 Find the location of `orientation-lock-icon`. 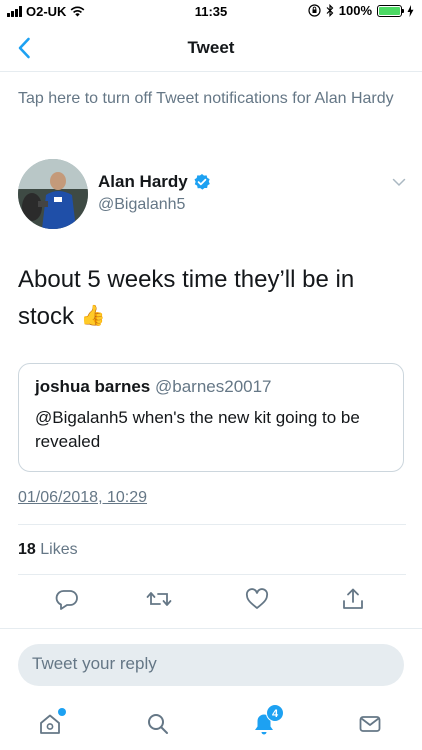

orientation-lock-icon is located at coordinates (314, 10).